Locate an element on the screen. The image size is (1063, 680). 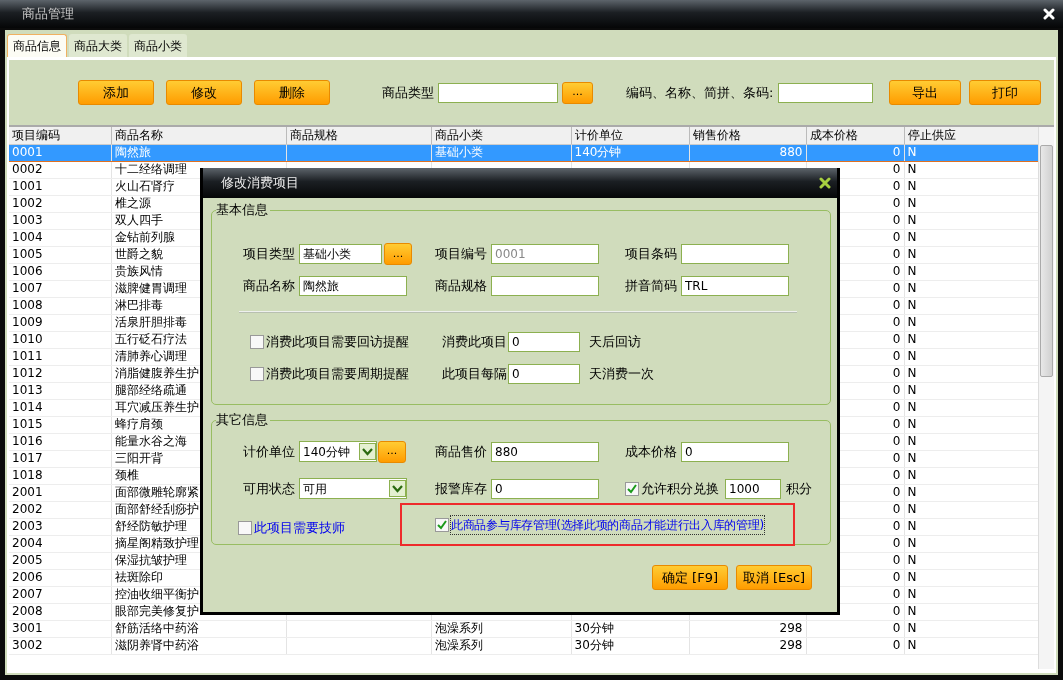
text-field: 基础小类 is located at coordinates (340, 254).